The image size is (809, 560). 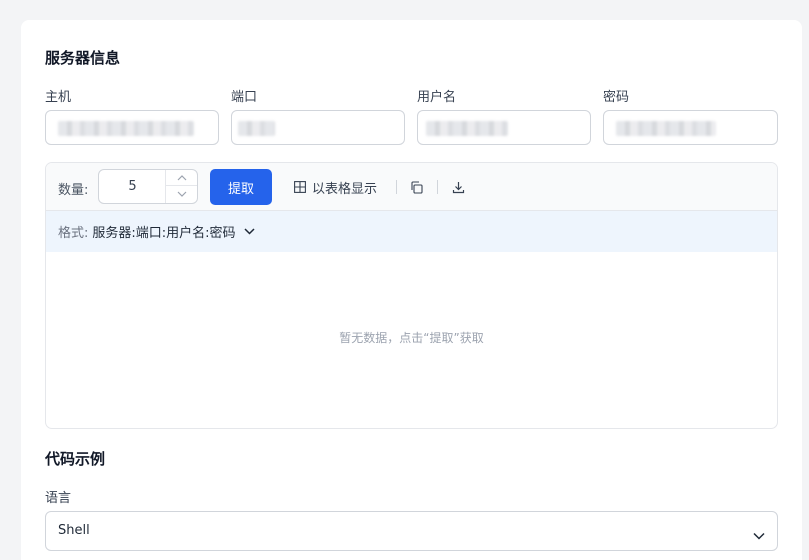 I want to click on language-value: Shell, so click(x=74, y=530).